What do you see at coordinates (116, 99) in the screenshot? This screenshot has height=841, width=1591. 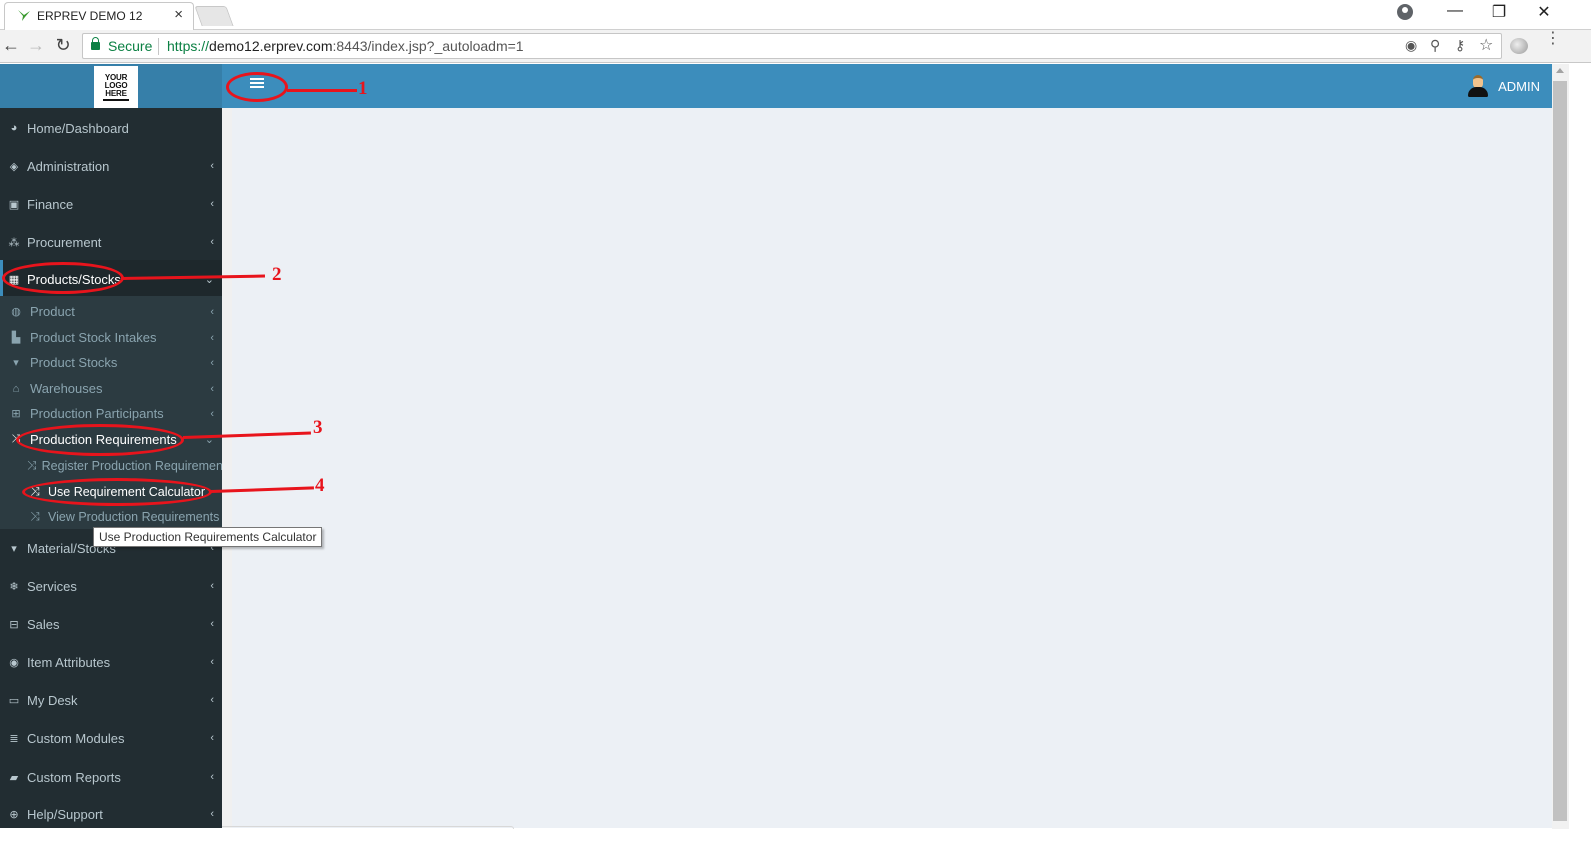 I see `logo-underline` at bounding box center [116, 99].